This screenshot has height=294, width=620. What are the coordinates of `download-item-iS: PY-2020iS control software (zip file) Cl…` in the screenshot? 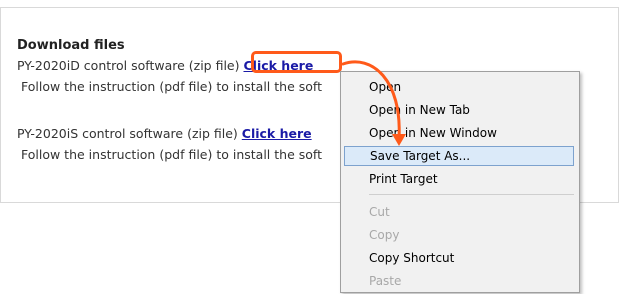 It's located at (164, 133).